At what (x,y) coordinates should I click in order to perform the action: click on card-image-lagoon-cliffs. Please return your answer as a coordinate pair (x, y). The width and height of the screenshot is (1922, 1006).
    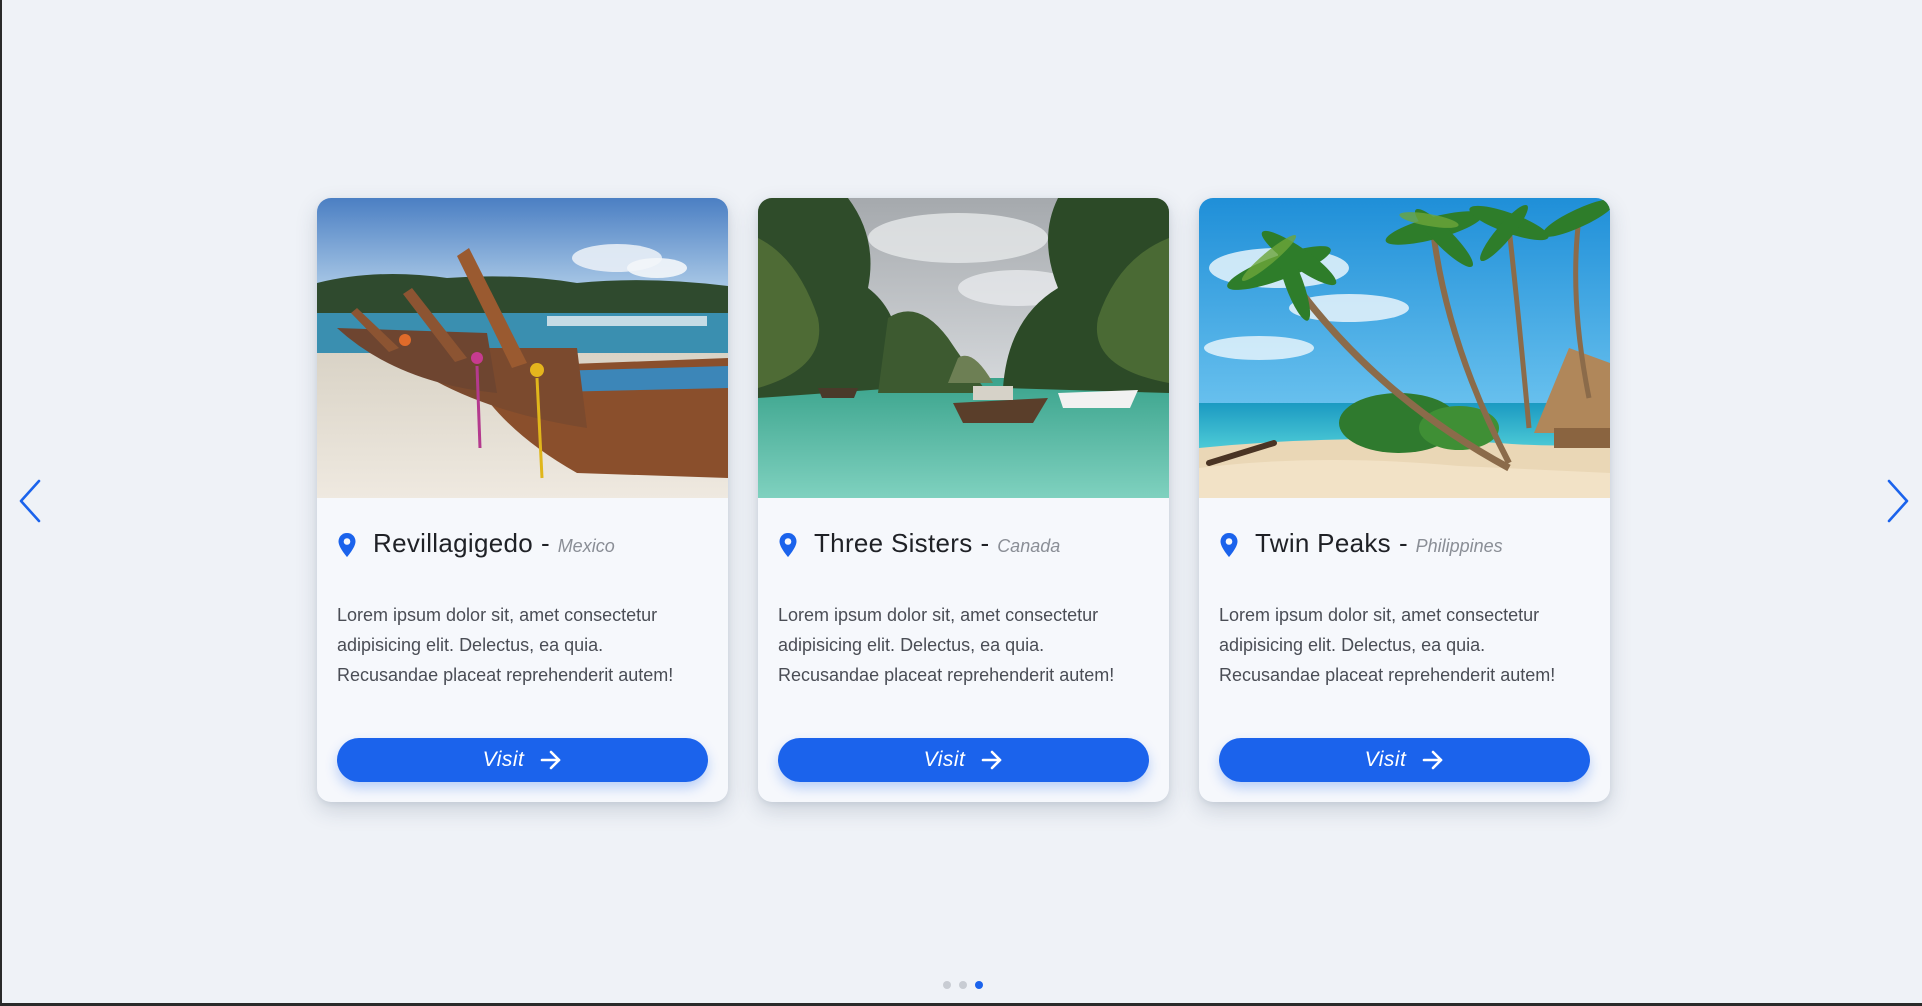
    Looking at the image, I should click on (963, 348).